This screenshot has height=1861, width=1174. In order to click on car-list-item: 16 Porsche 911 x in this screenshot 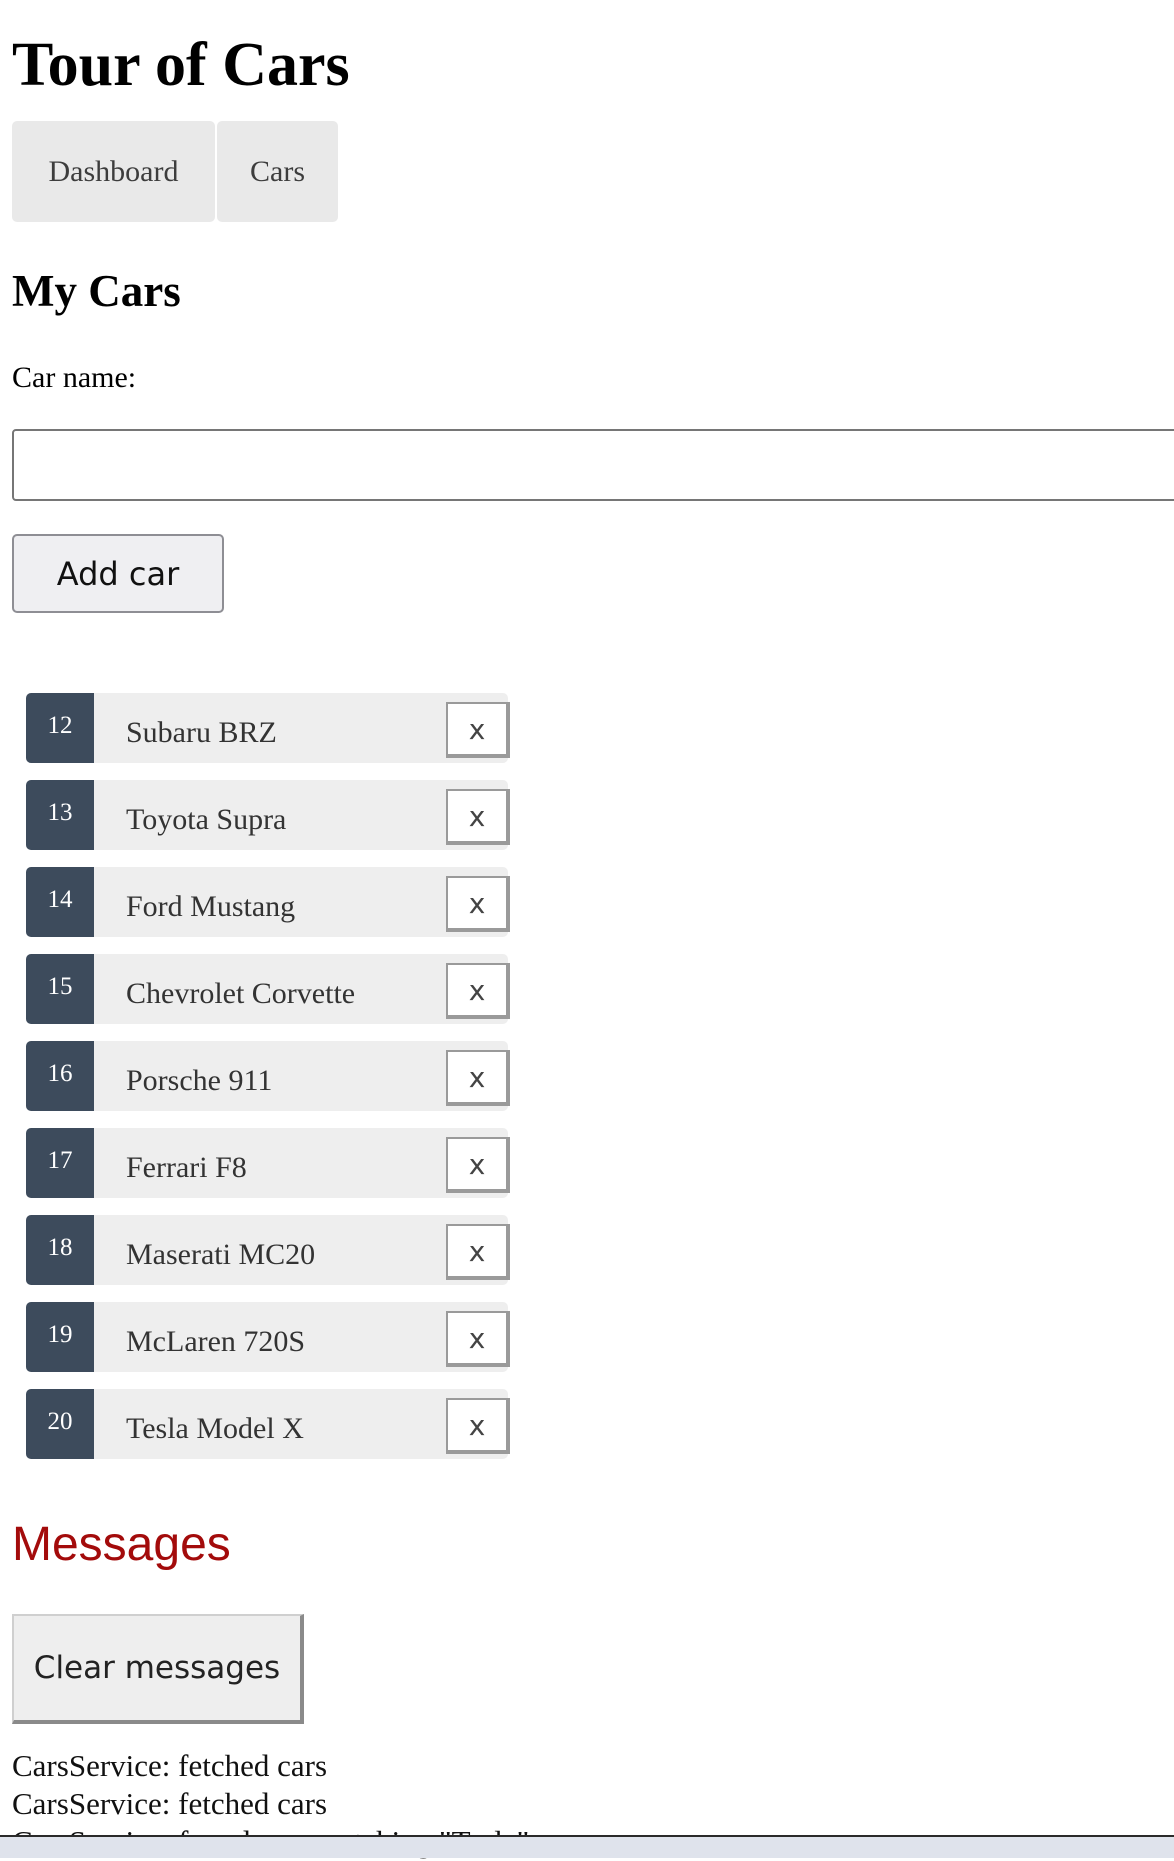, I will do `click(268, 1076)`.